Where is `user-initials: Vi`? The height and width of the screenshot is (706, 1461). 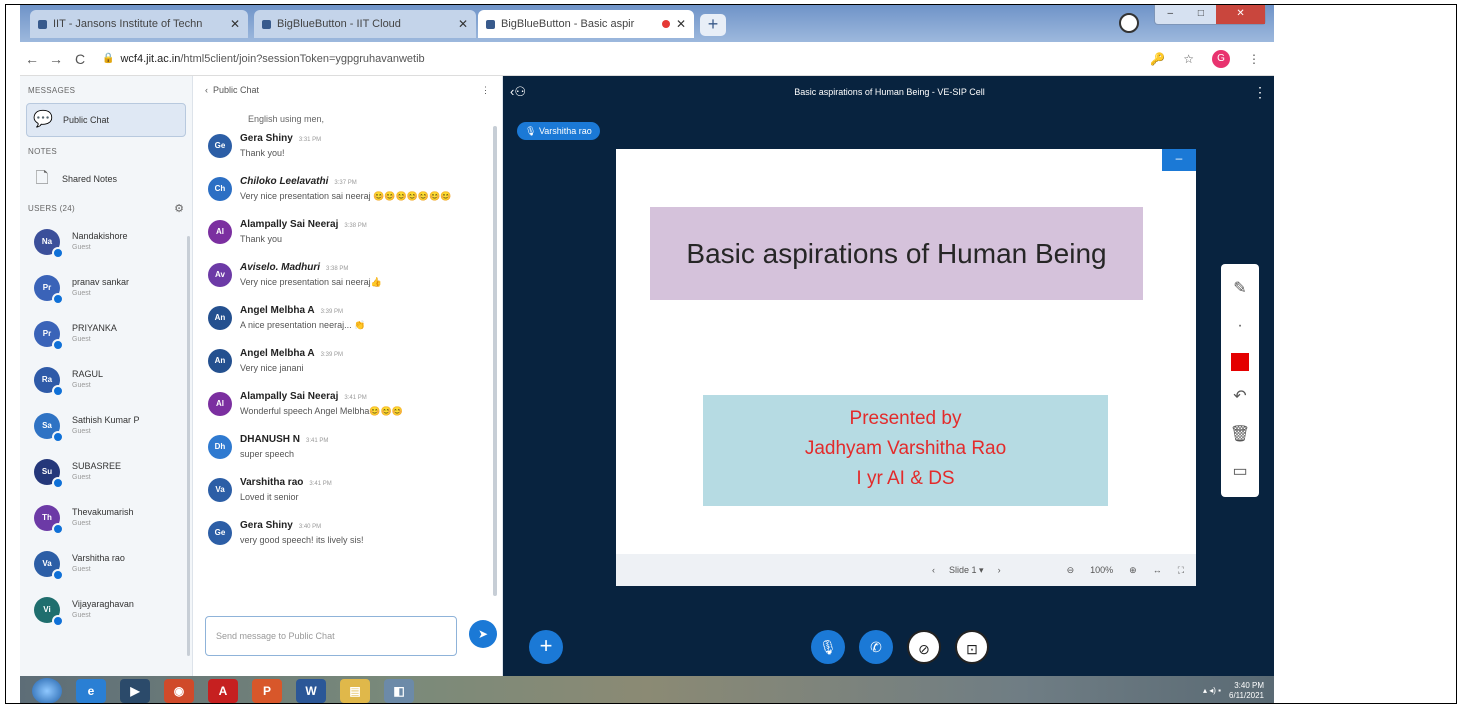
user-initials: Vi is located at coordinates (47, 609).